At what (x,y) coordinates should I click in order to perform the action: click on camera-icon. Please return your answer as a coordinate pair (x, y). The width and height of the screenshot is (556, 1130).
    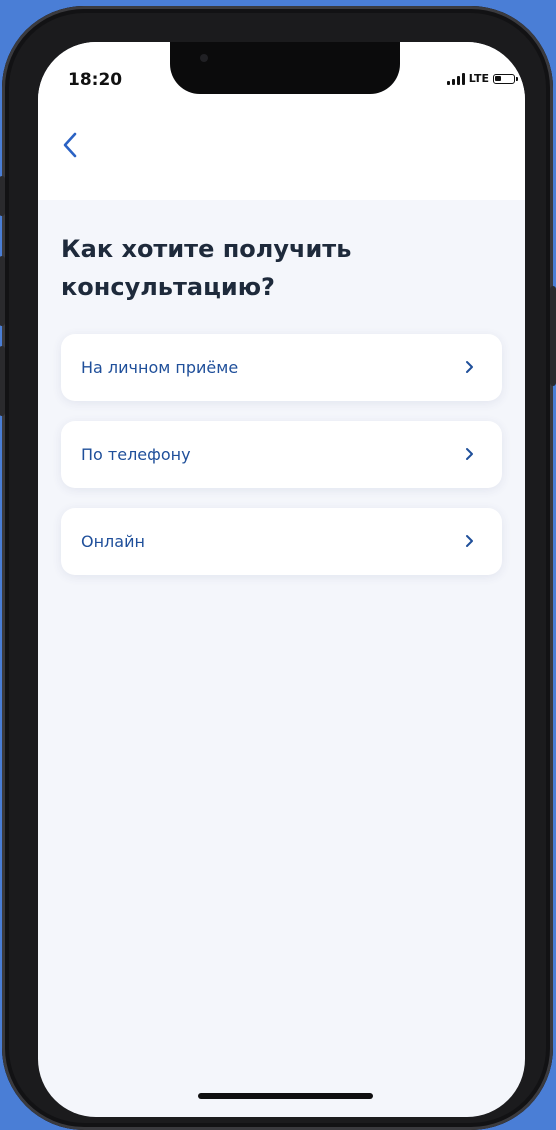
    Looking at the image, I should click on (204, 58).